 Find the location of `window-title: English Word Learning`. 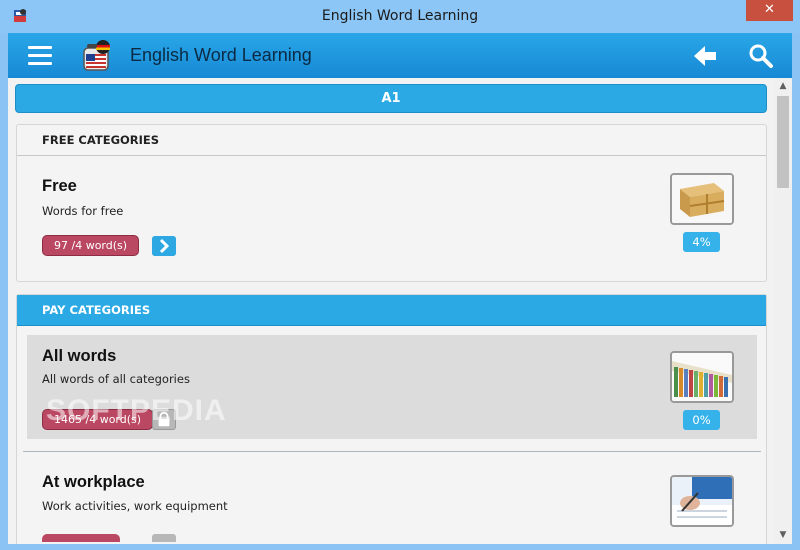

window-title: English Word Learning is located at coordinates (400, 16).